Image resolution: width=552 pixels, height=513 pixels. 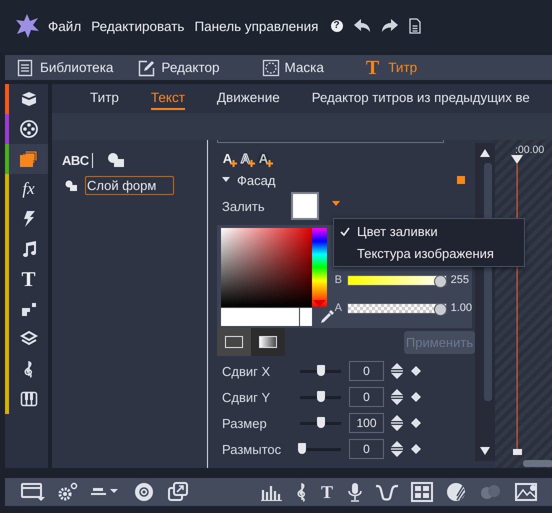 I want to click on sidebar-tool: T, so click(x=28, y=279).